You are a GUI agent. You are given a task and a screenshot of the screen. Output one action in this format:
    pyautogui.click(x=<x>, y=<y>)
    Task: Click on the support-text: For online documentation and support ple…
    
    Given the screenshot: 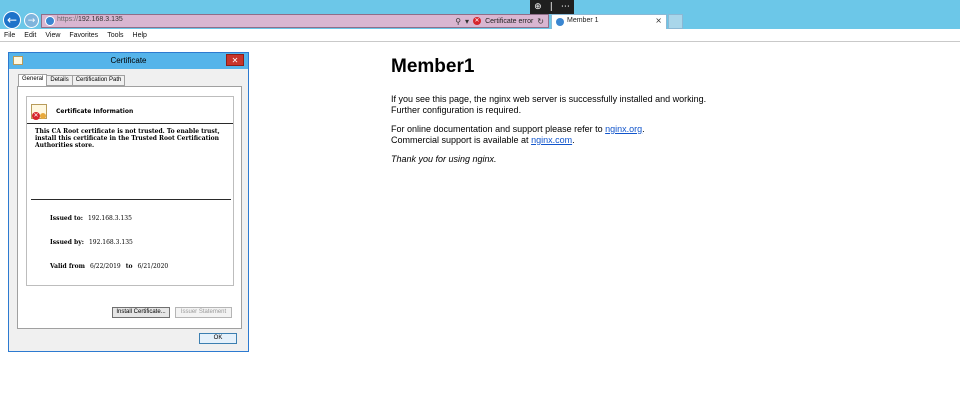 What is the action you would take?
    pyautogui.click(x=498, y=129)
    